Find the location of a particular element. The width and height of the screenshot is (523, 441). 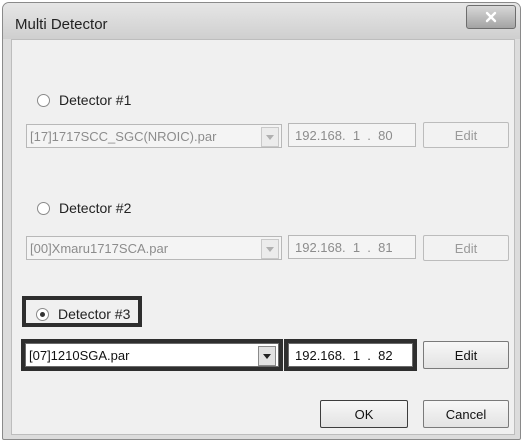

ok-button: OK is located at coordinates (364, 414).